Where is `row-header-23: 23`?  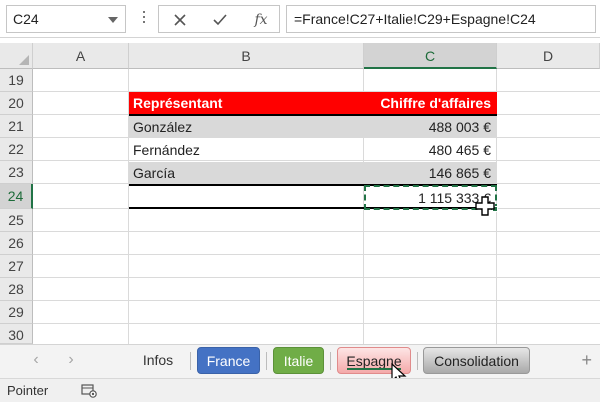
row-header-23: 23 is located at coordinates (16, 172).